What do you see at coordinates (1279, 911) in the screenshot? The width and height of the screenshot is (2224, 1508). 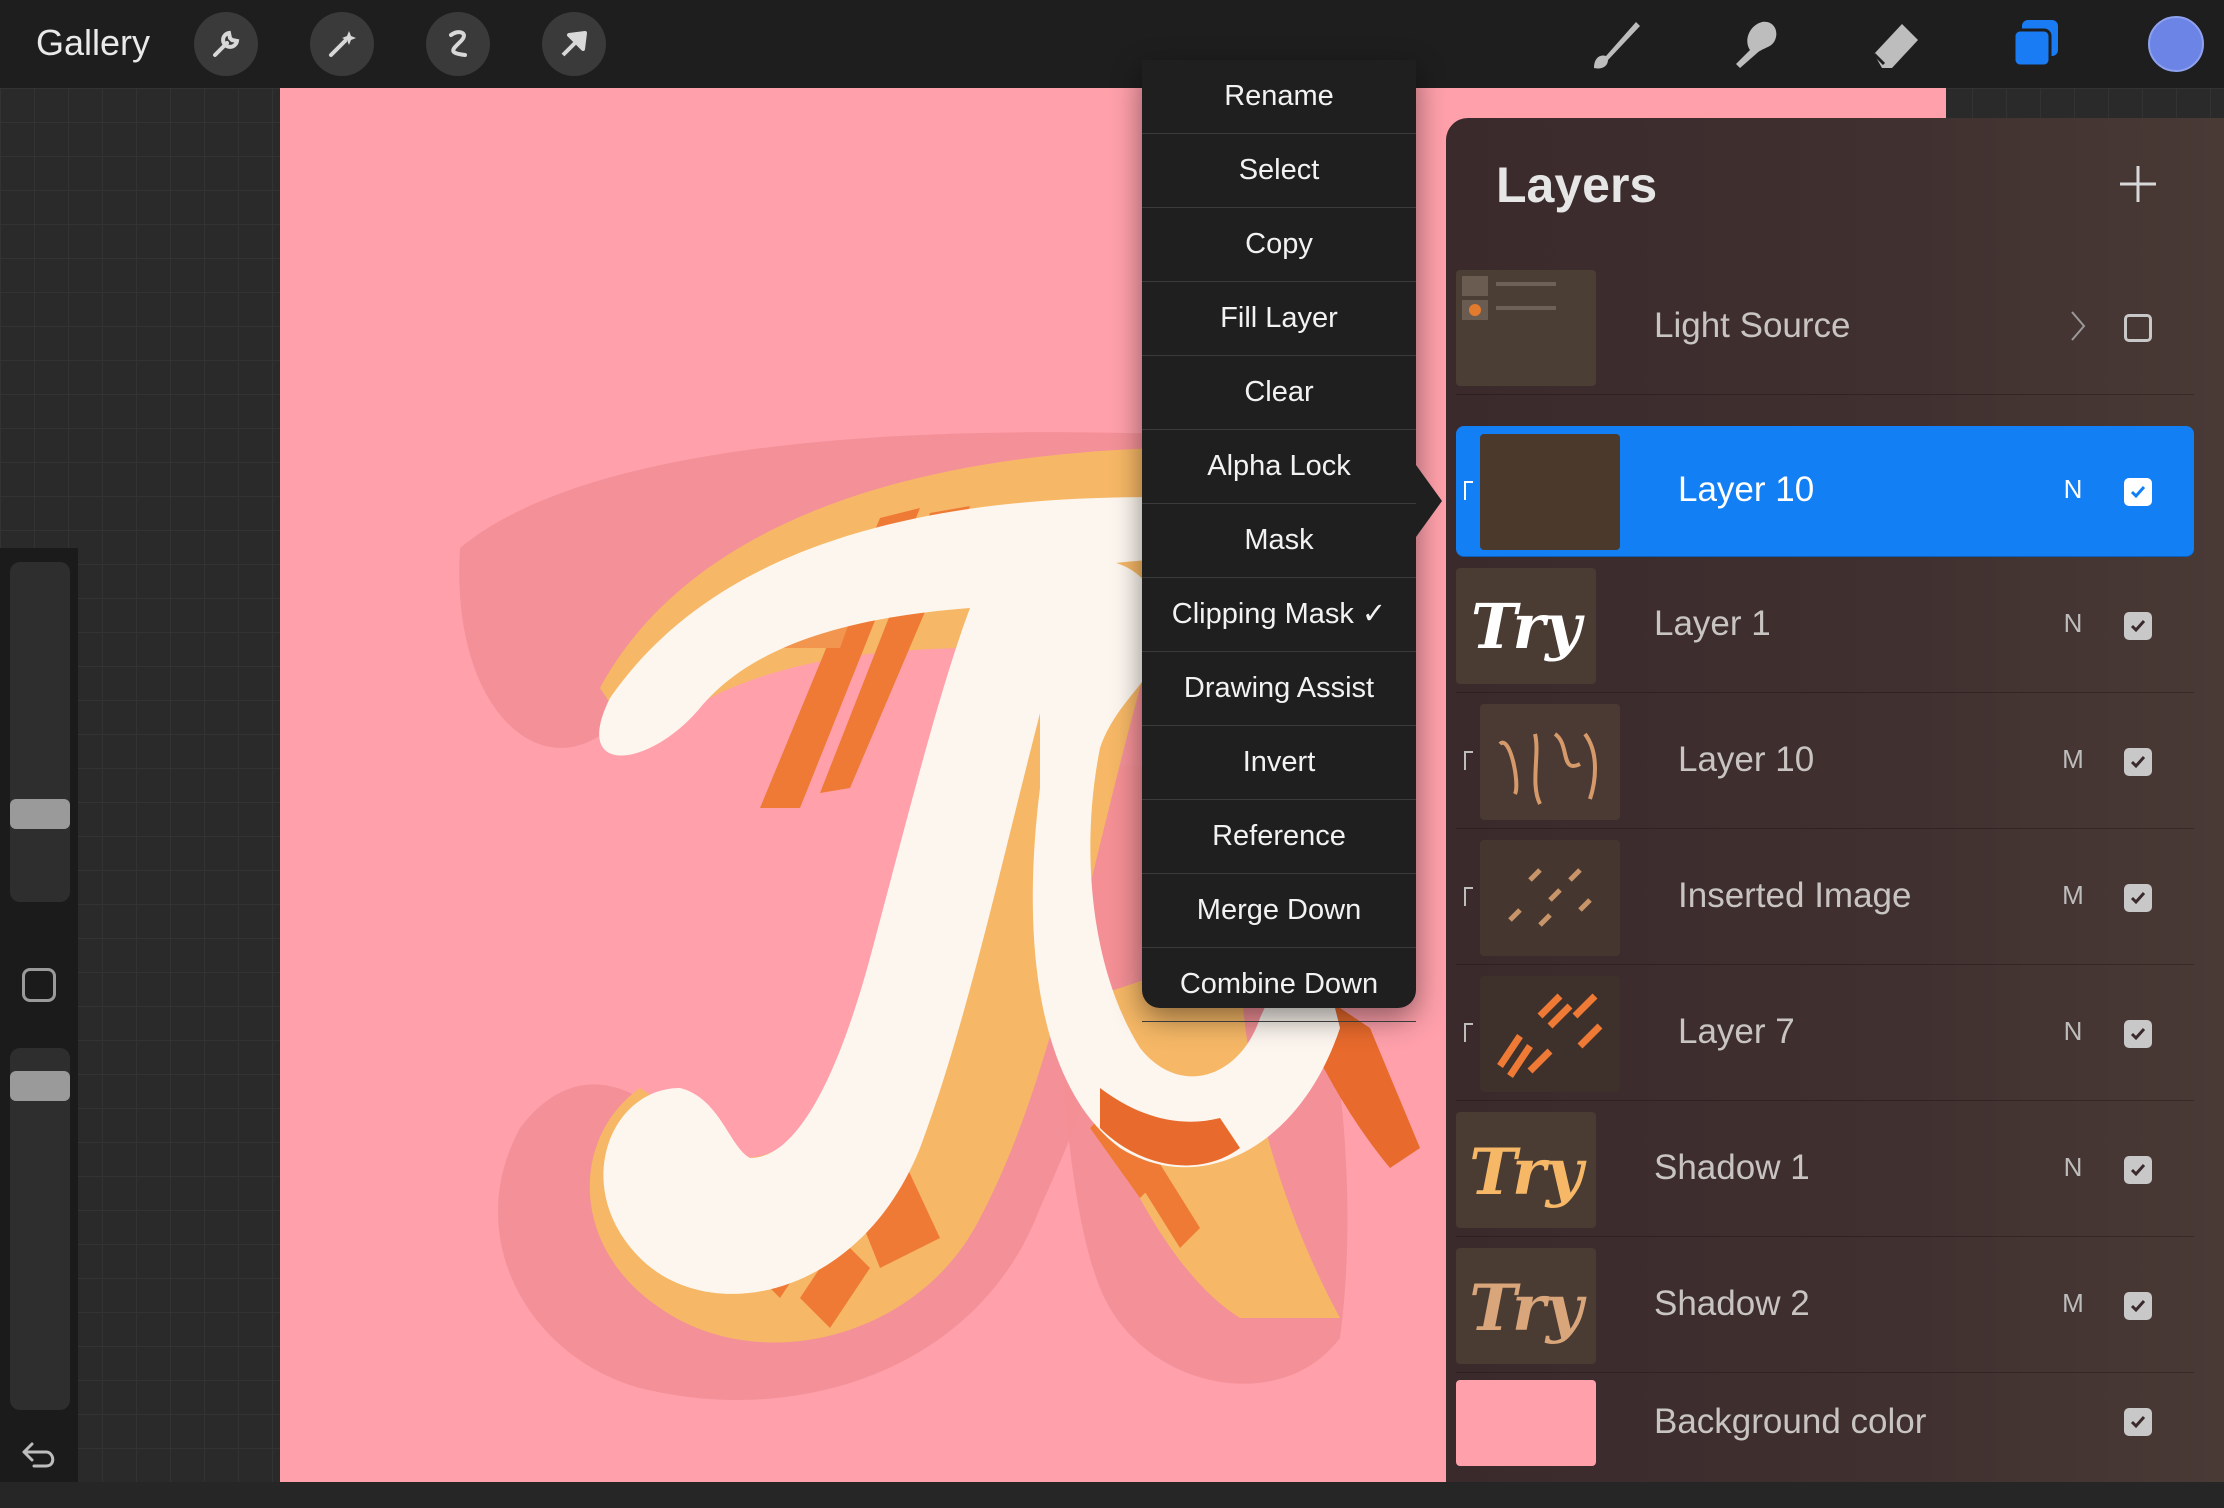 I see `menu-item-merge-down: Merge Down` at bounding box center [1279, 911].